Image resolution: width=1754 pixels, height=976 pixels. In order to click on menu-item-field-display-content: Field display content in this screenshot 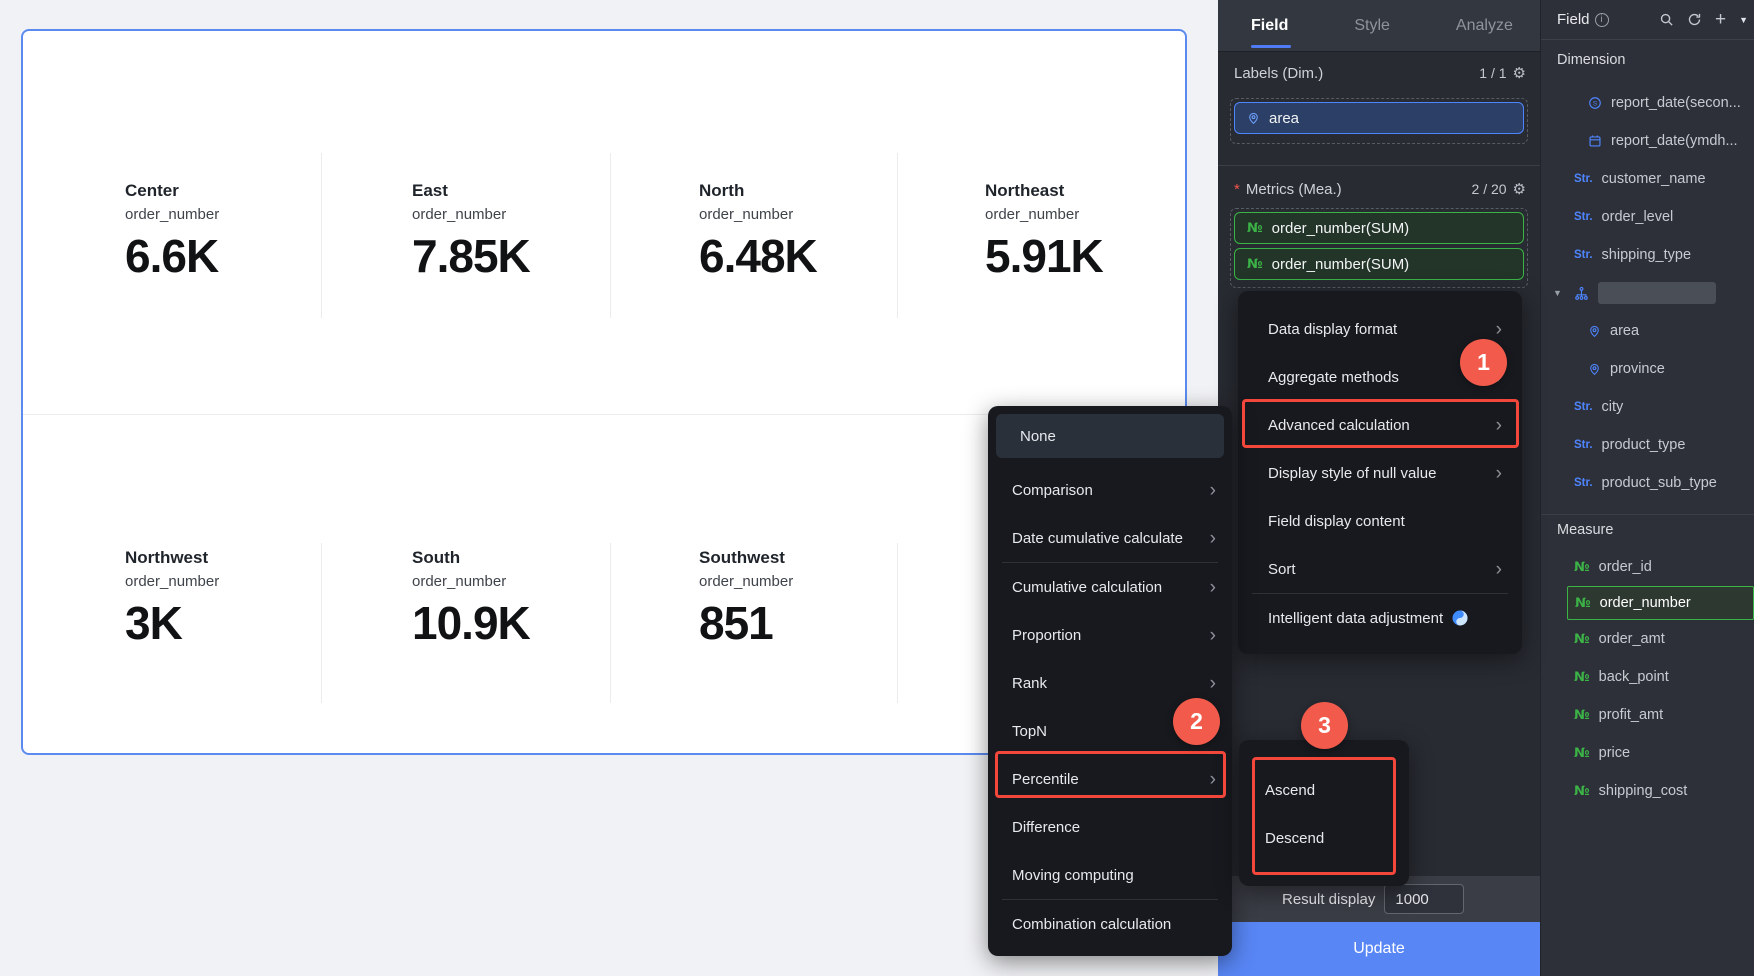, I will do `click(1380, 521)`.